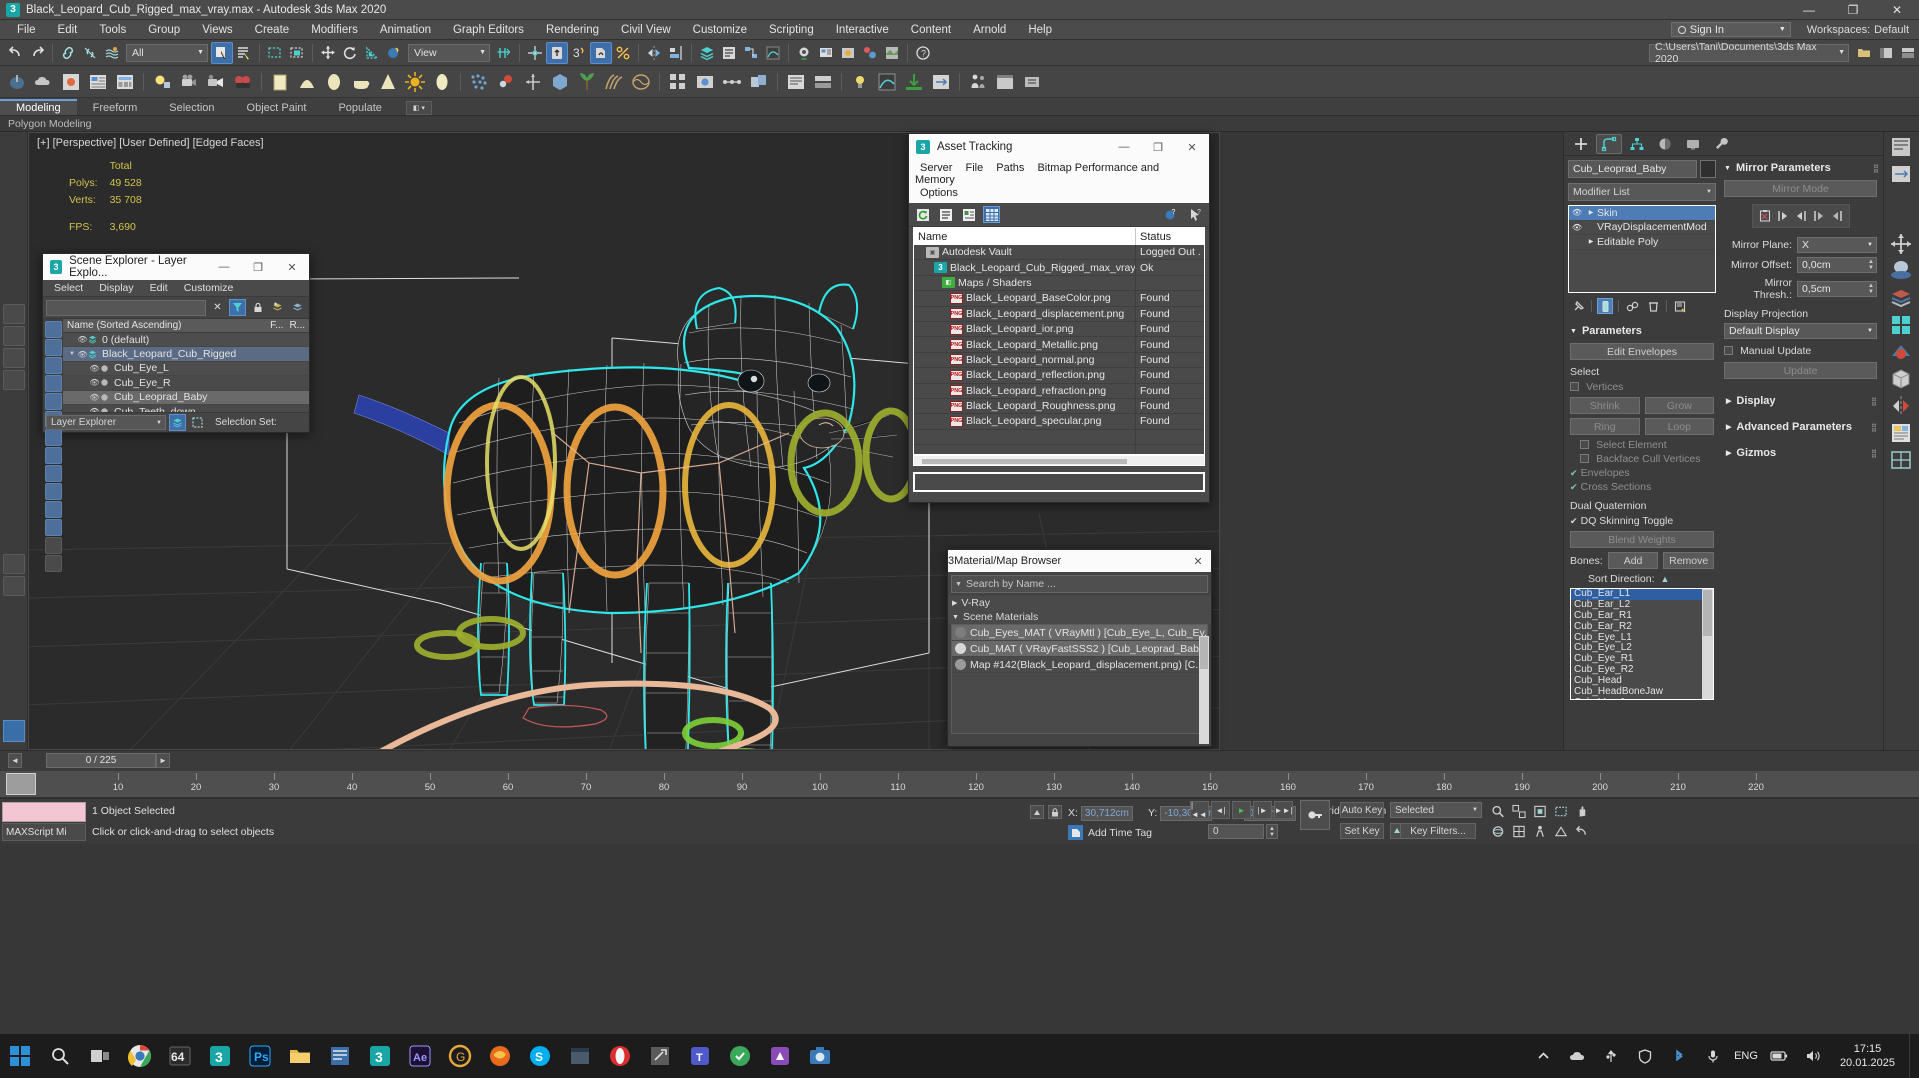 This screenshot has width=1919, height=1078. What do you see at coordinates (100, 1056) in the screenshot?
I see `task-view-icon` at bounding box center [100, 1056].